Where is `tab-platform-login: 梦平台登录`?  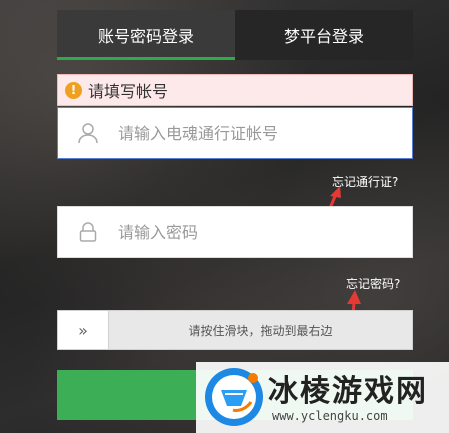
tab-platform-login: 梦平台登录 is located at coordinates (324, 35).